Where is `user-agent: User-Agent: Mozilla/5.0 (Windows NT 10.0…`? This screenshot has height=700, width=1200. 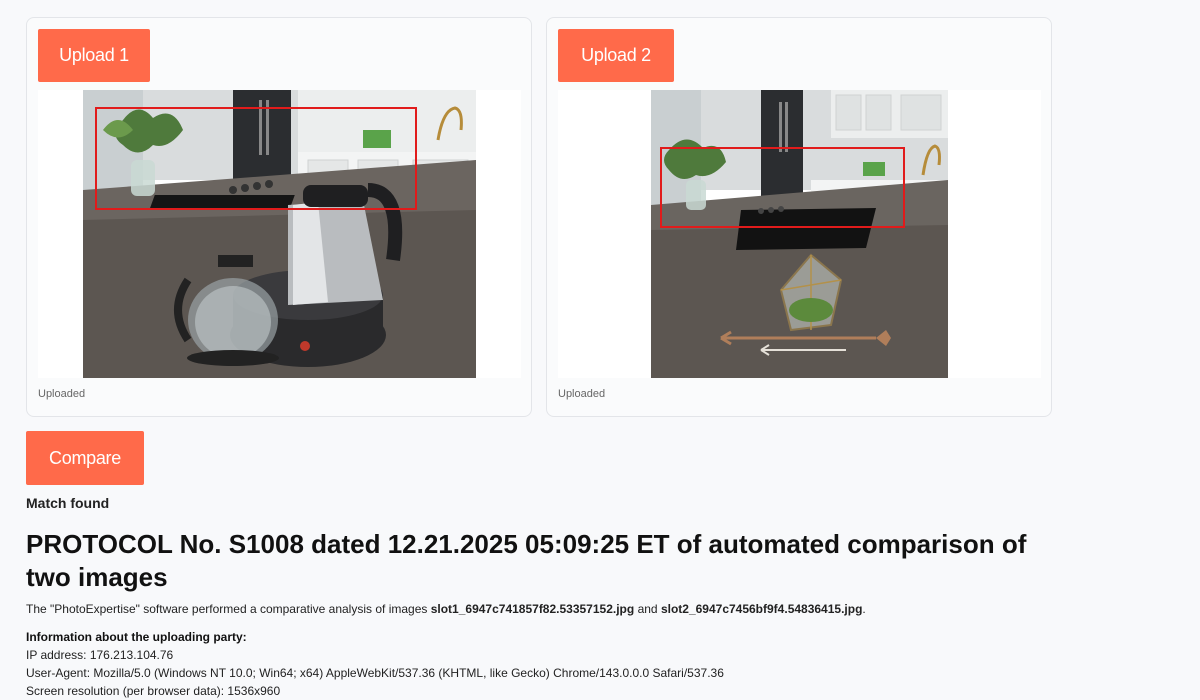 user-agent: User-Agent: Mozilla/5.0 (Windows NT 10.0… is located at coordinates (375, 673).